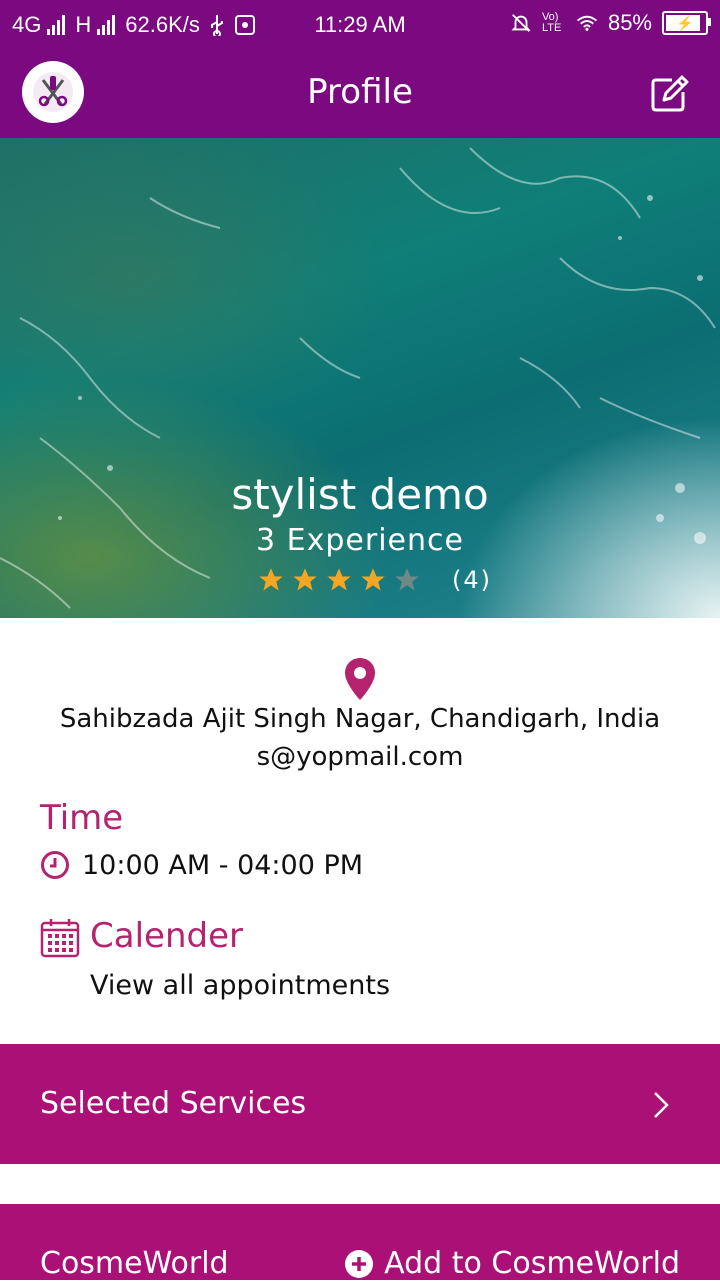  I want to click on add-to-cosmeworld-button: Add to CosmeWorld, so click(512, 1263).